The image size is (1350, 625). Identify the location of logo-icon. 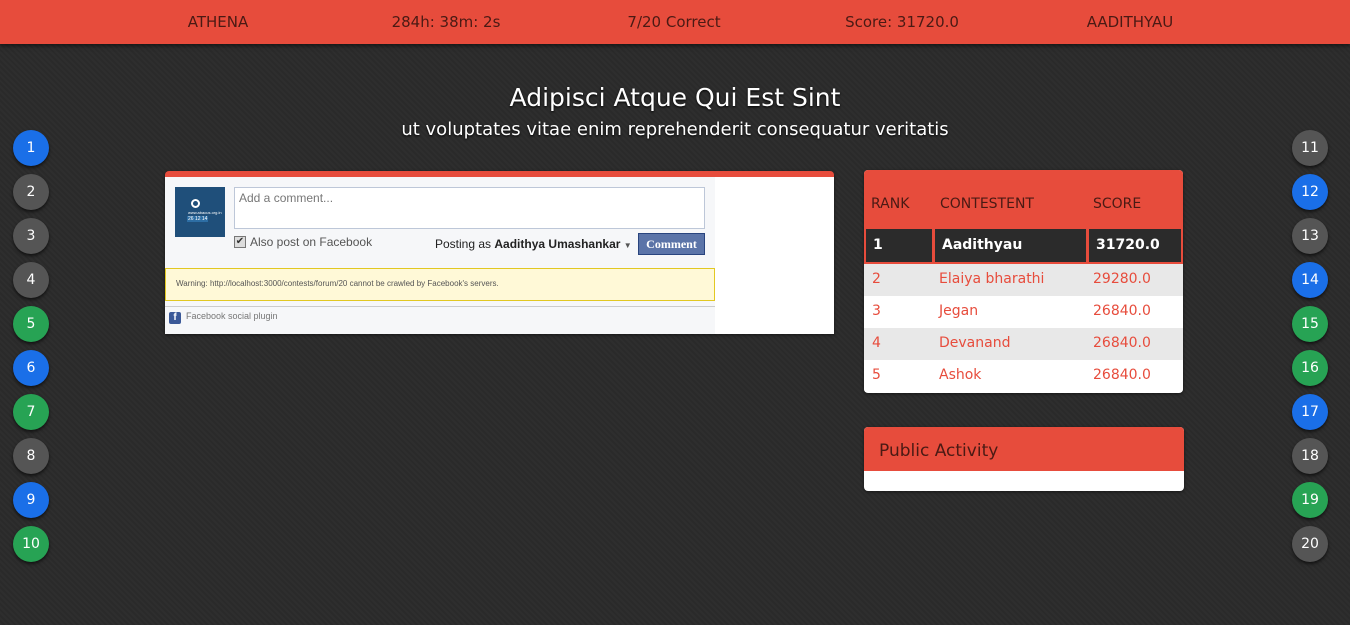
(195, 203).